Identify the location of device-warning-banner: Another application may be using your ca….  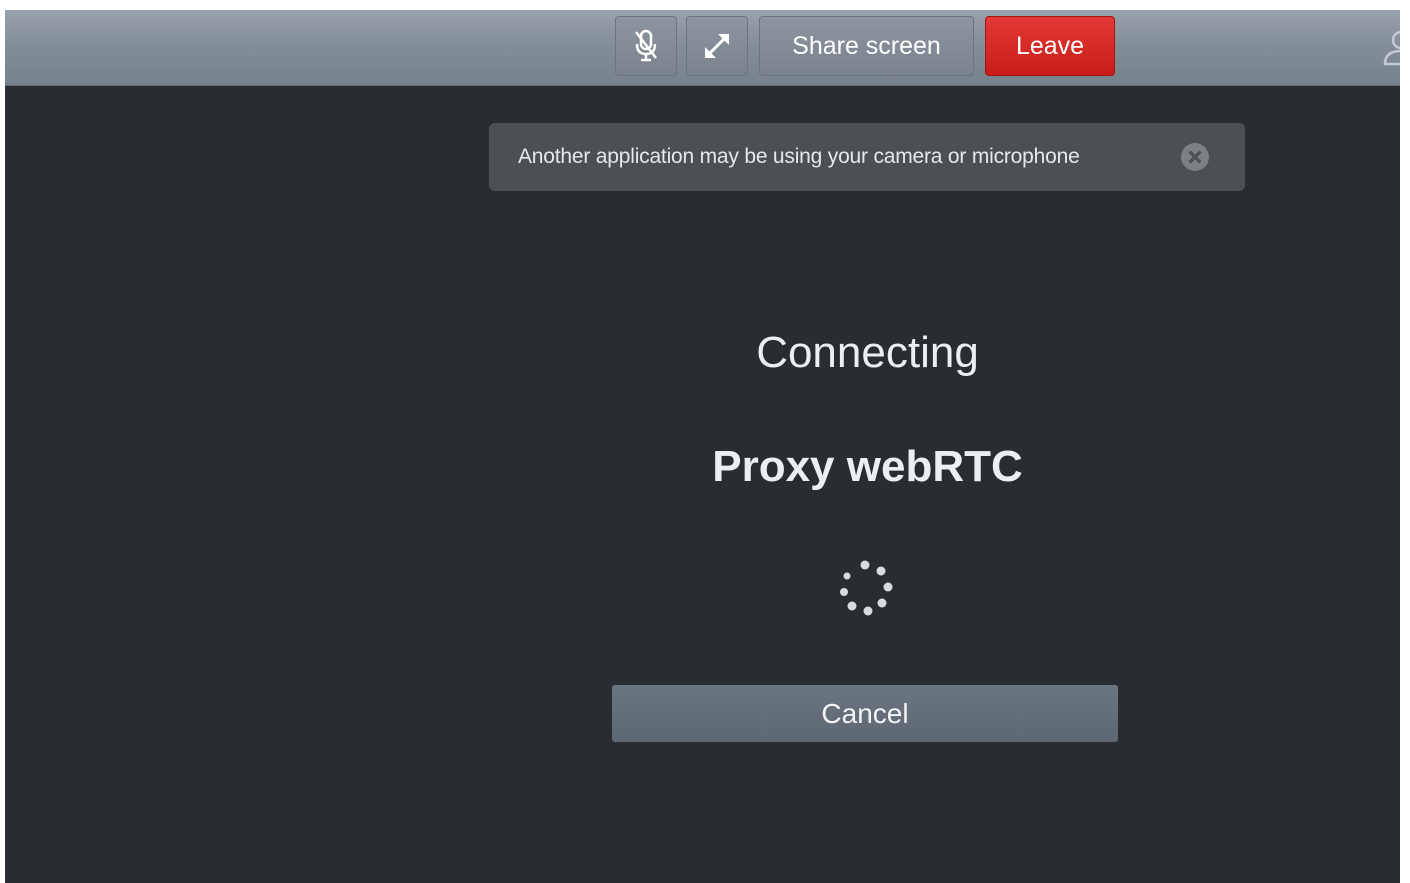
(867, 157).